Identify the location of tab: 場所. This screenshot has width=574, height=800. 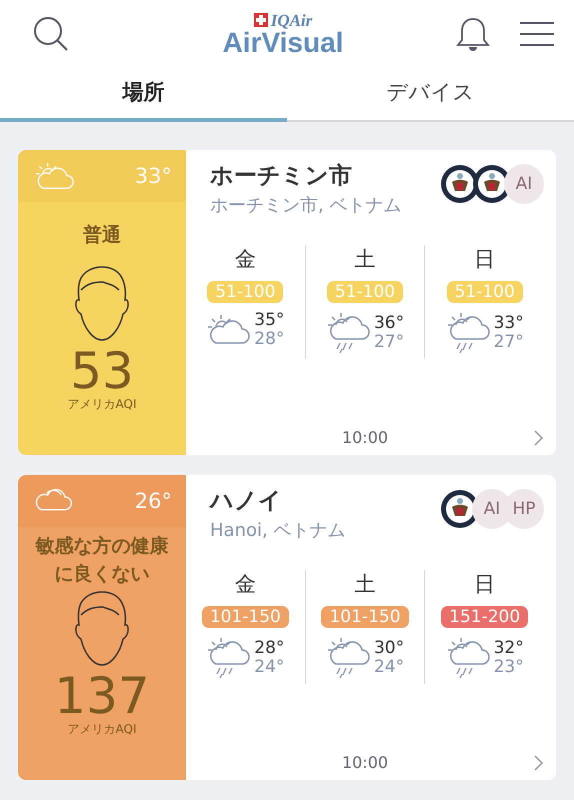
(143, 95).